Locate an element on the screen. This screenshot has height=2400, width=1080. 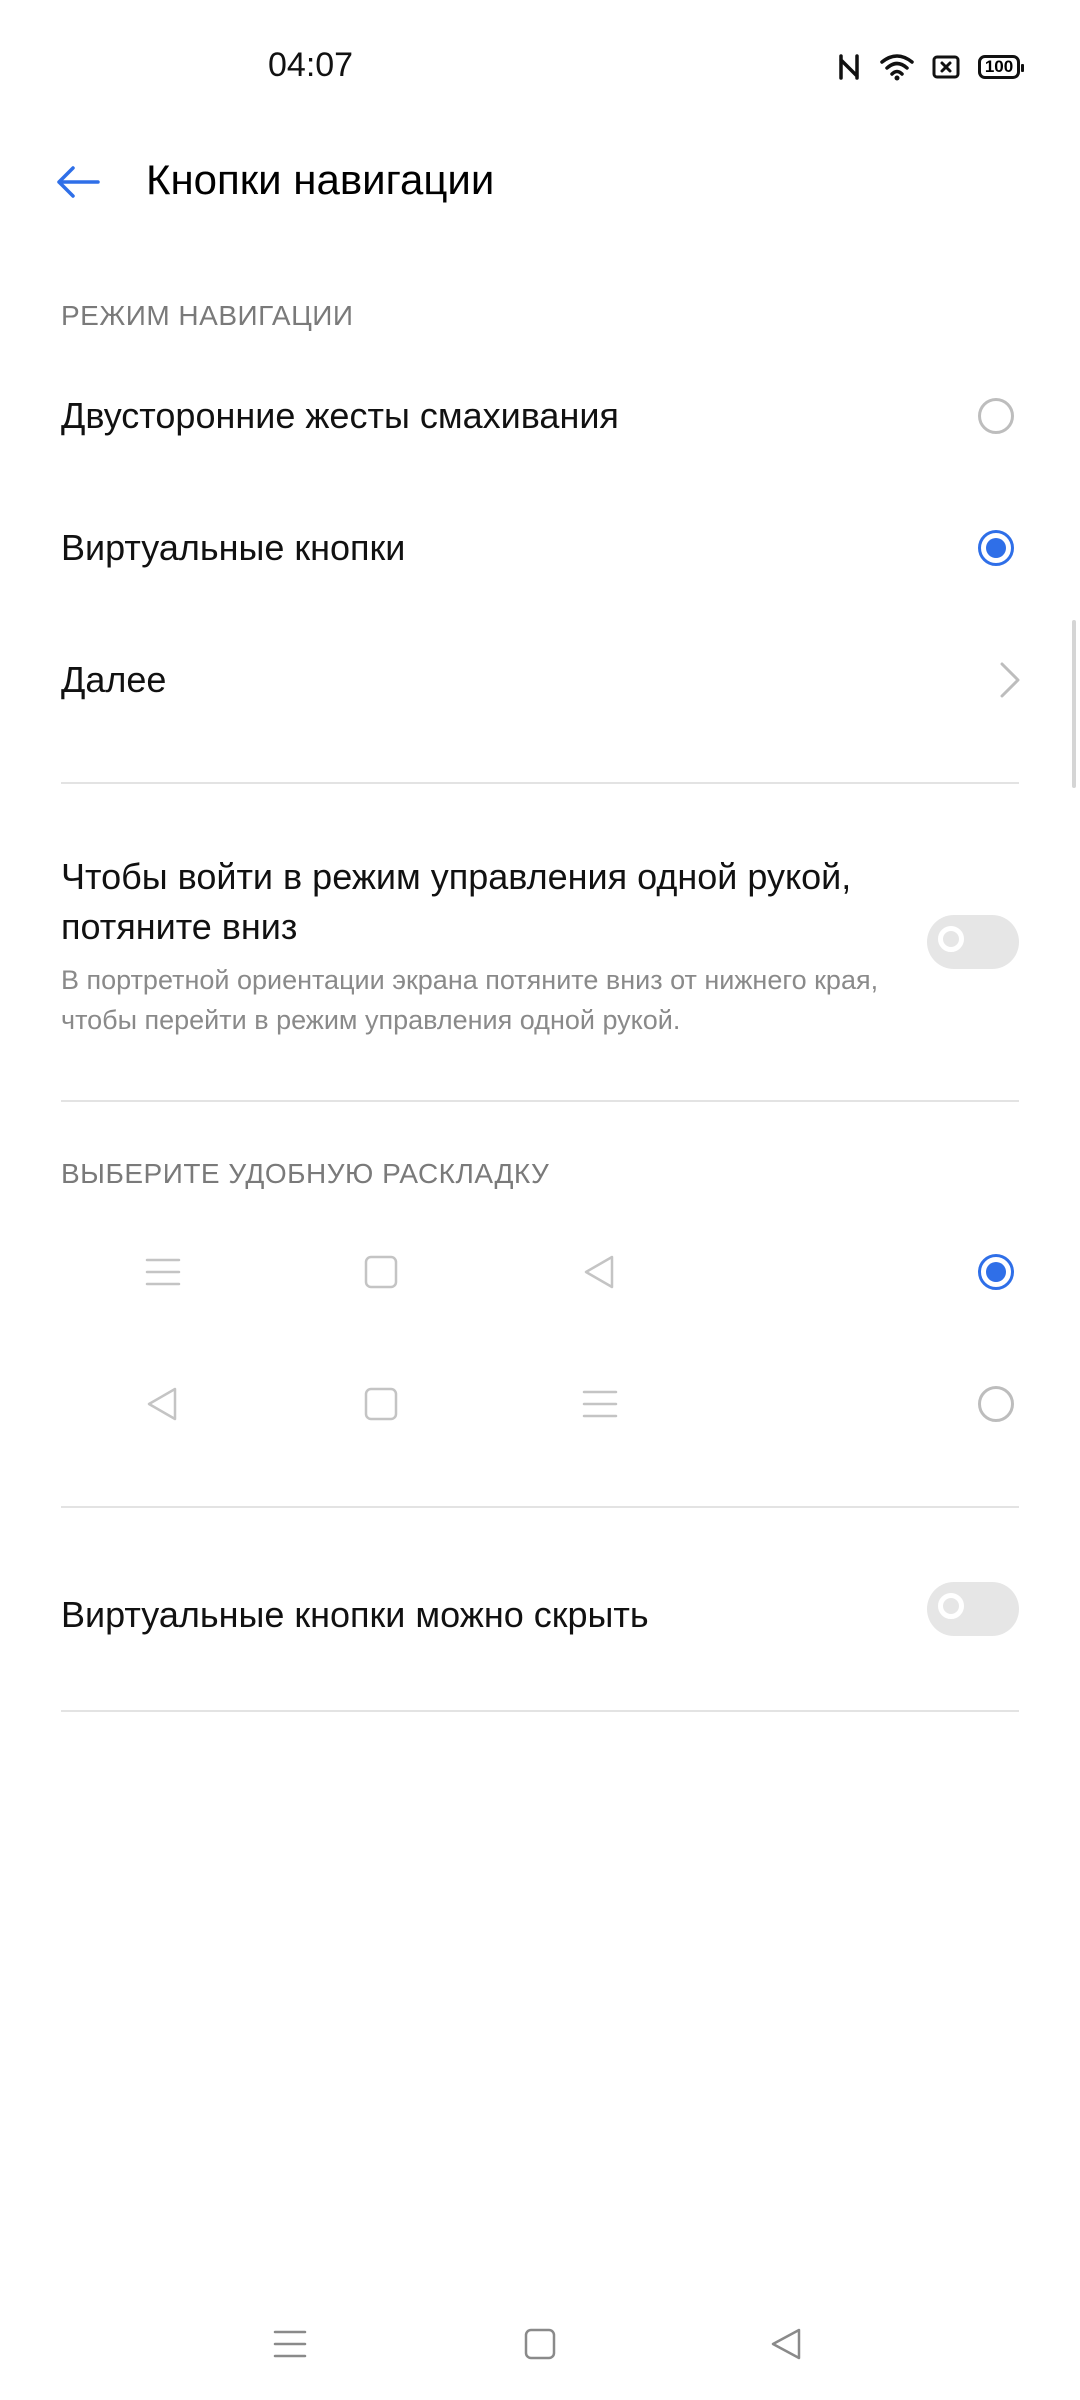
option-two-sided-gestures: Двусторонние жесты смахивания is located at coordinates (540, 416).